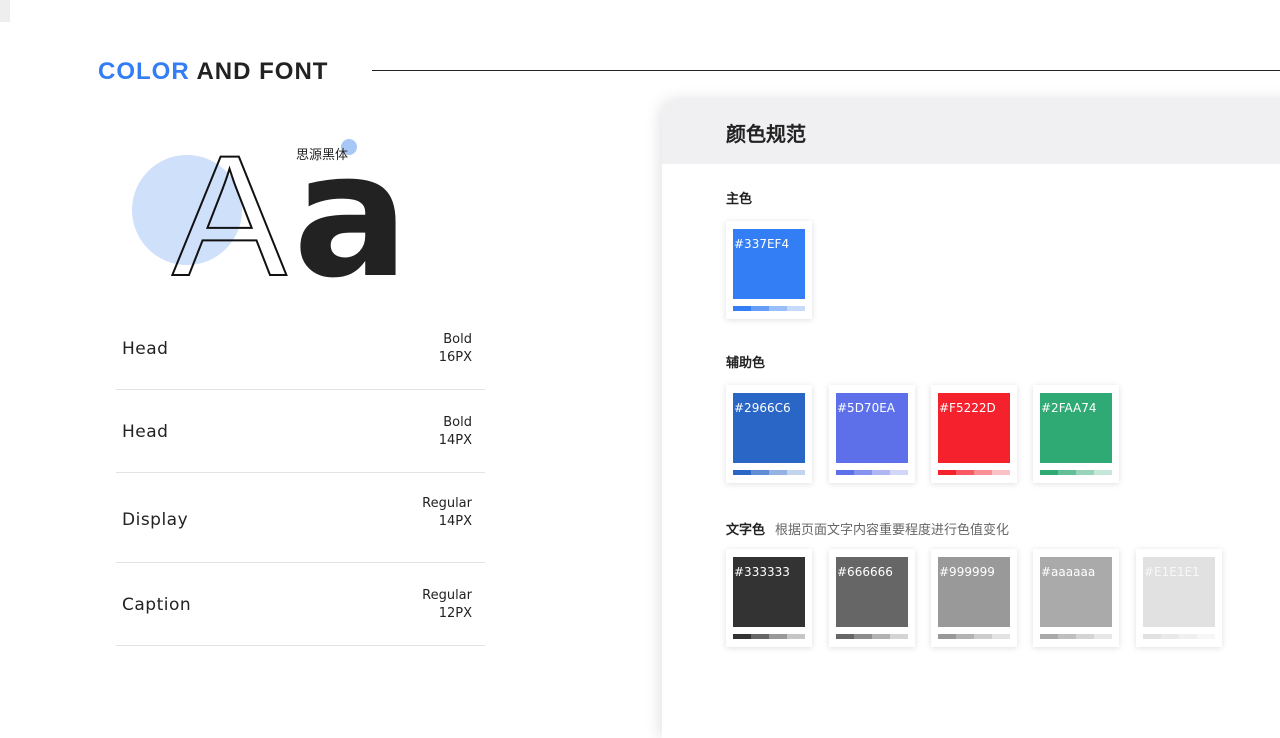 This screenshot has height=738, width=1280. I want to click on color-card-secondary-3: #F5222D, so click(974, 434).